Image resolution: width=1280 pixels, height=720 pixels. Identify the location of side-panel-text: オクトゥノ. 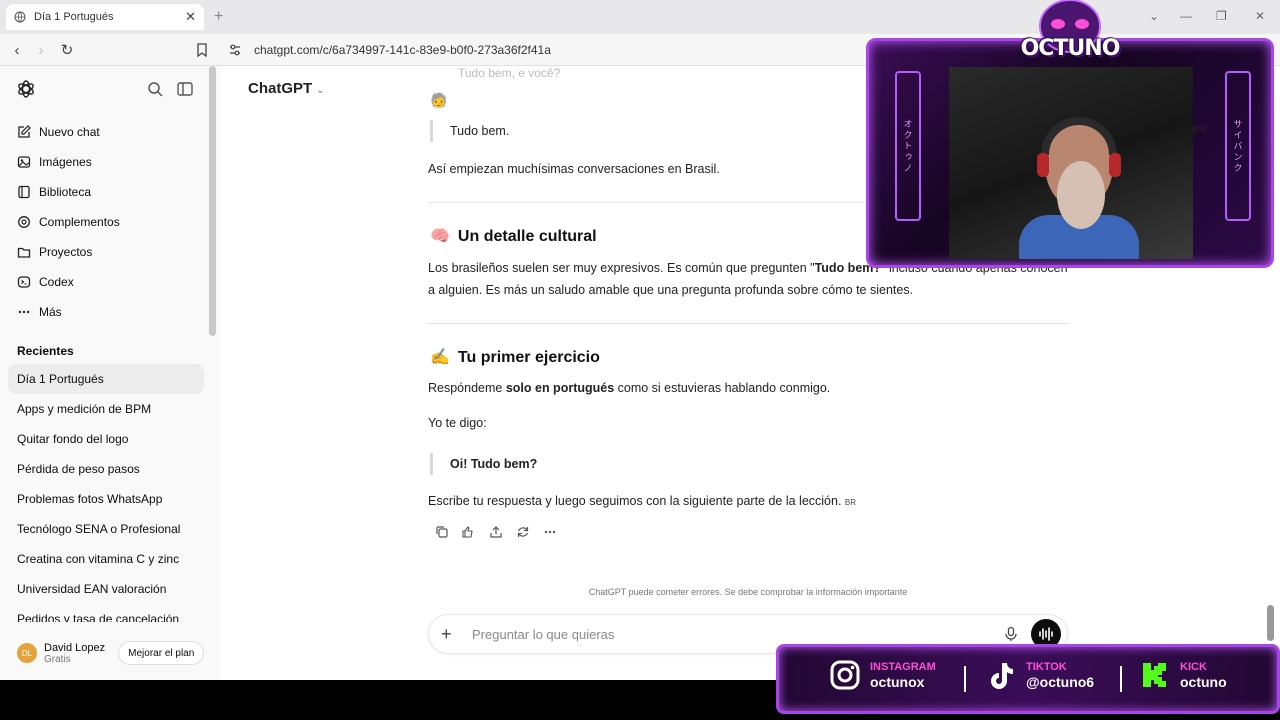
(907, 146).